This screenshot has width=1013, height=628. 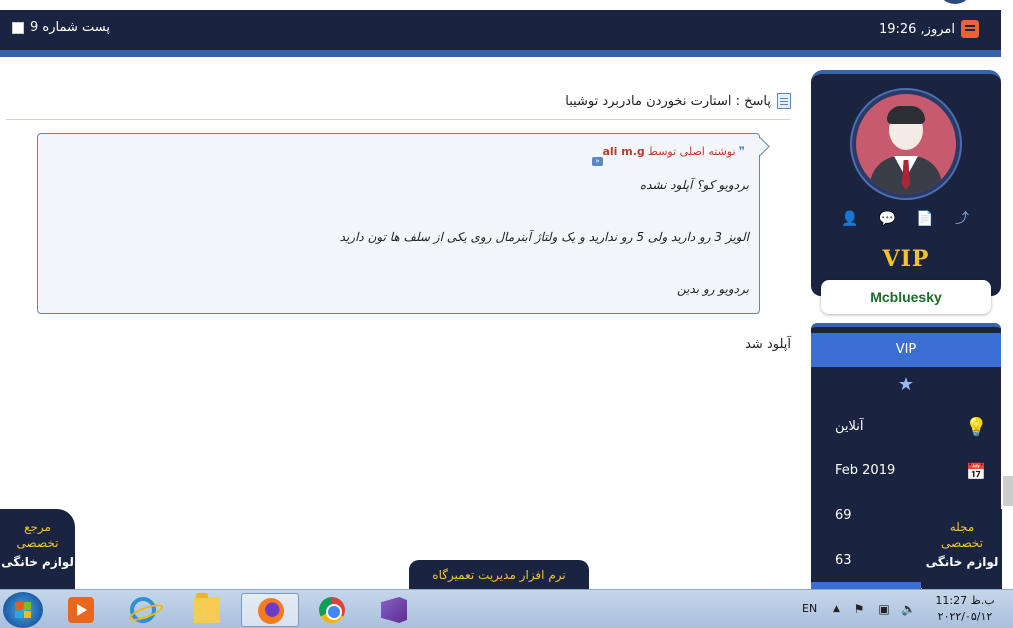 What do you see at coordinates (955, 2) in the screenshot?
I see `previous-post-avatar-edge` at bounding box center [955, 2].